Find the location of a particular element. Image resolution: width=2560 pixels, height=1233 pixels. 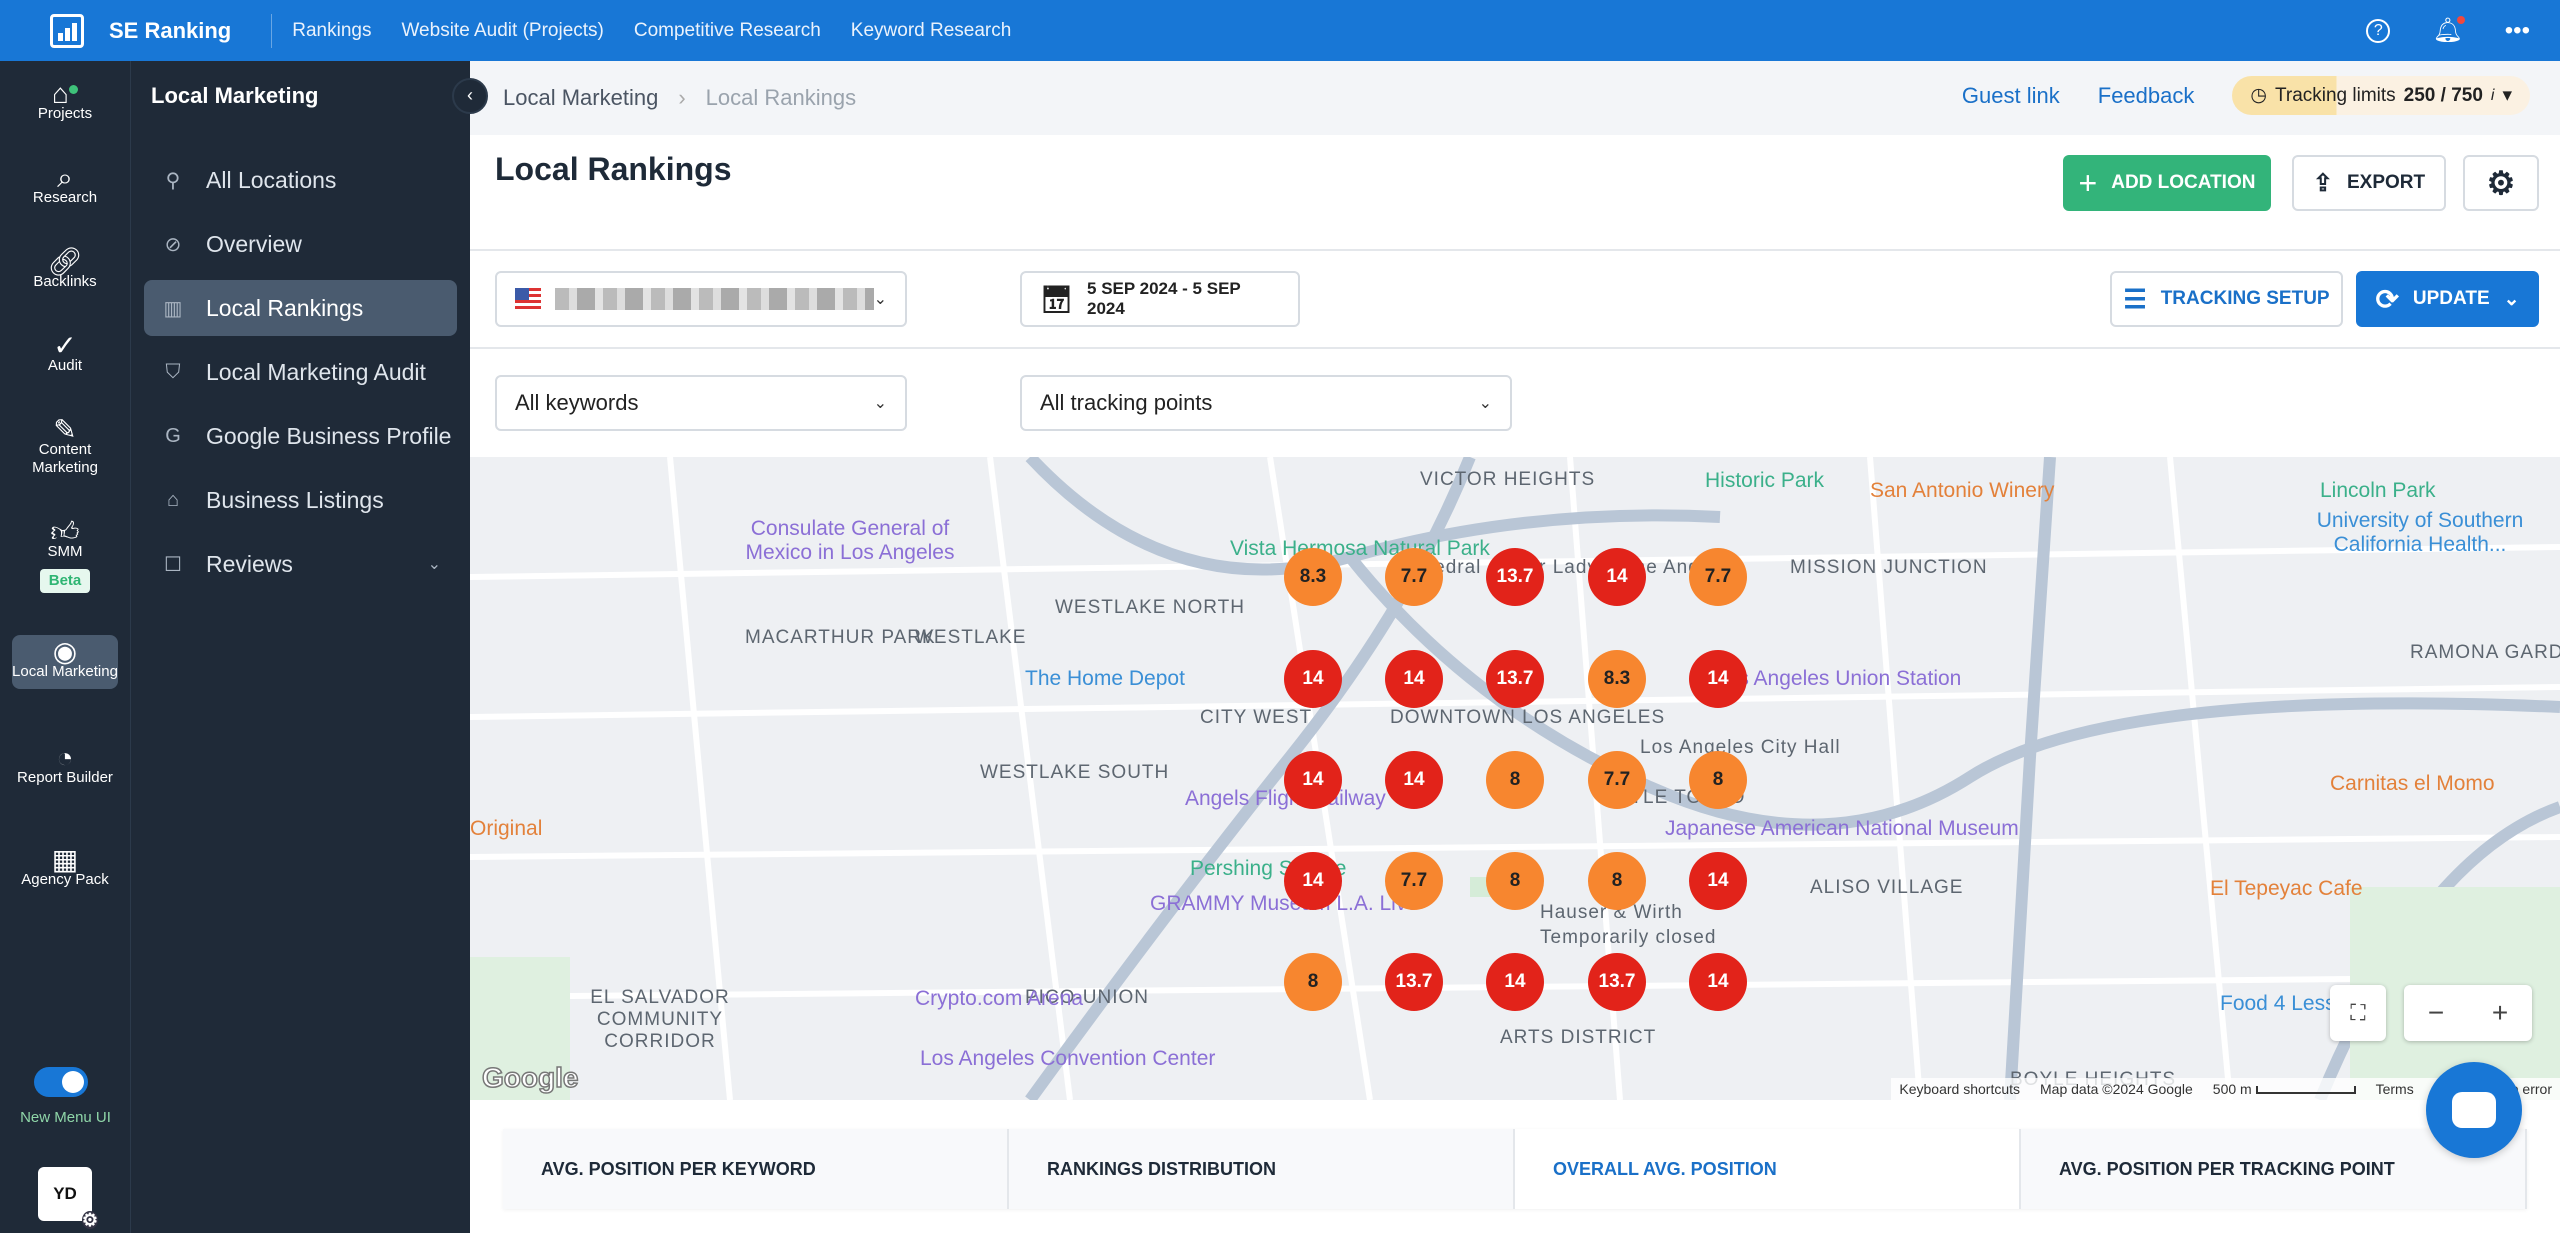

tracking-limits-value: 250 / 750 is located at coordinates (2443, 95).